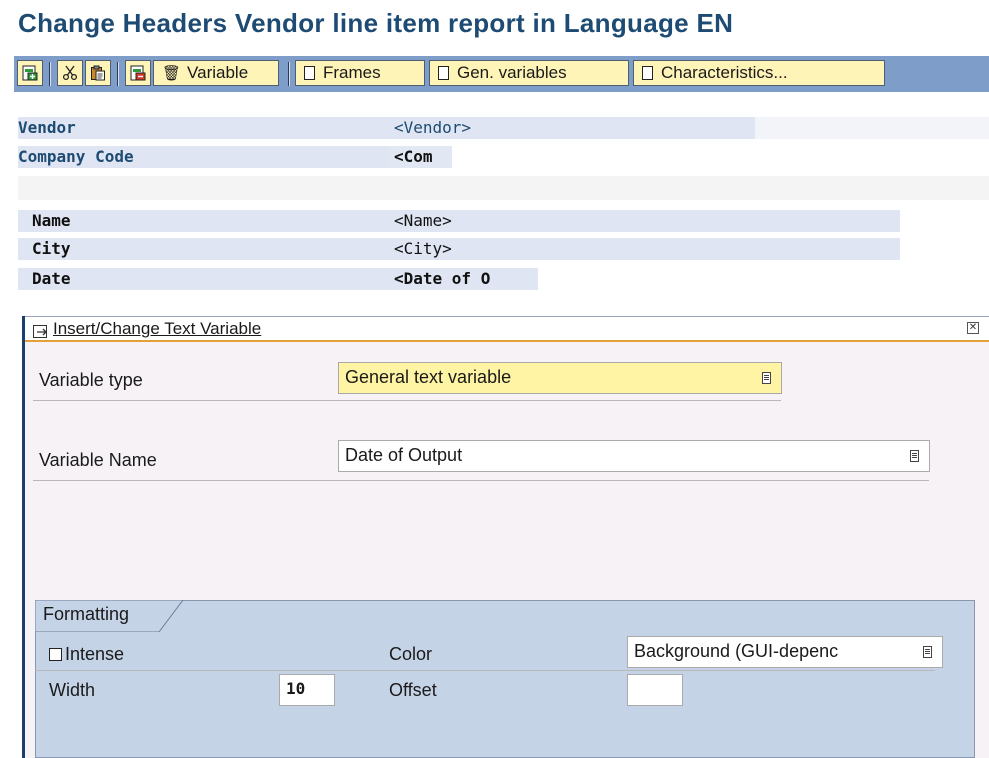  I want to click on variable-name-select: Date of Output, so click(634, 456).